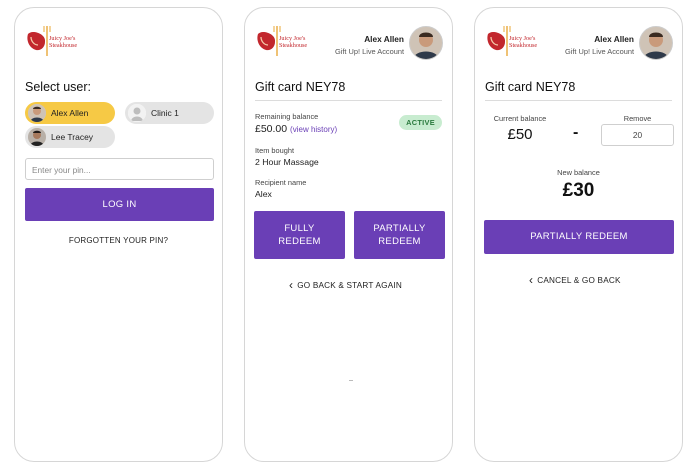  I want to click on status-badge: ACTIVE, so click(420, 122).